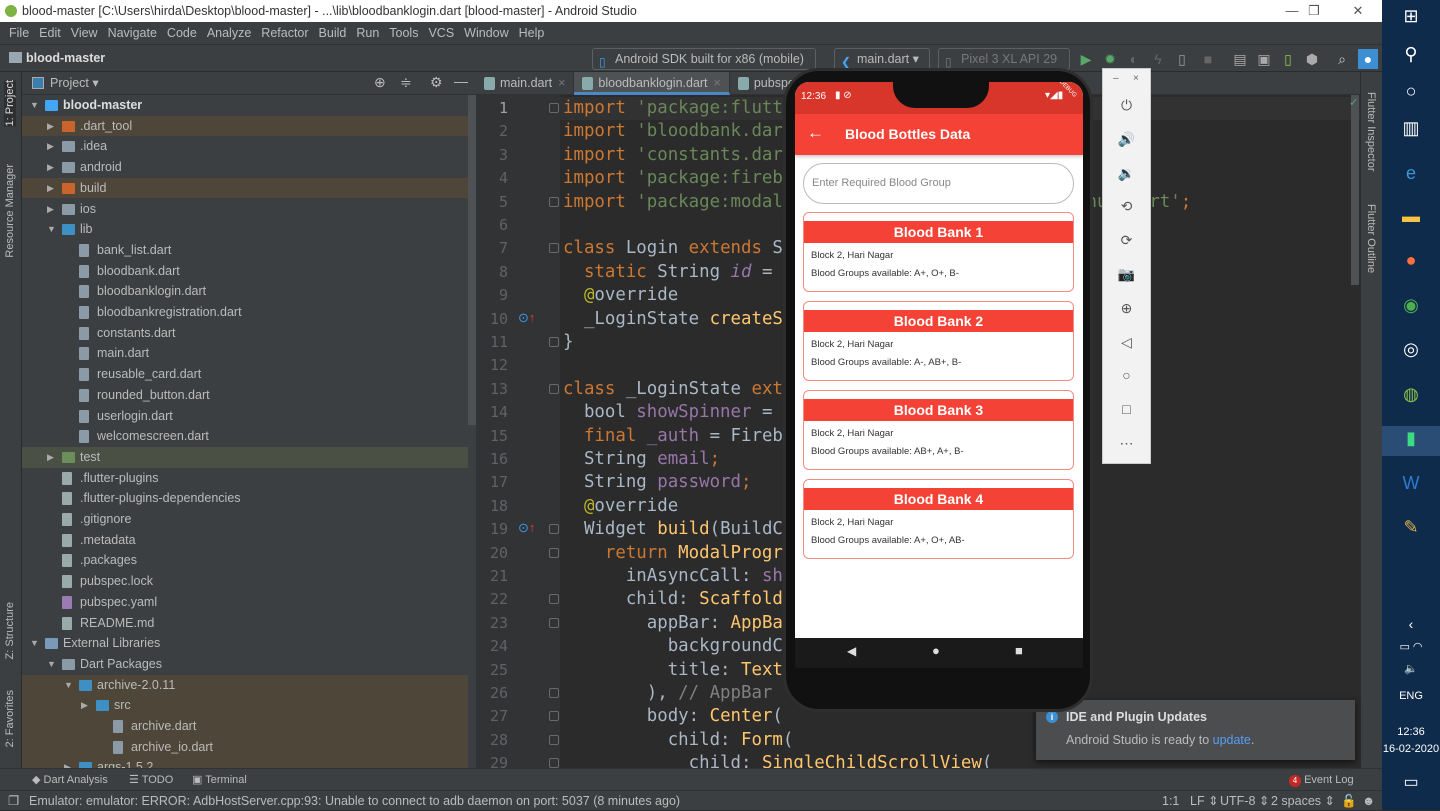 Image resolution: width=1440 pixels, height=811 pixels. Describe the element at coordinates (717, 83) in the screenshot. I see `tab-close-icon: ×` at that location.